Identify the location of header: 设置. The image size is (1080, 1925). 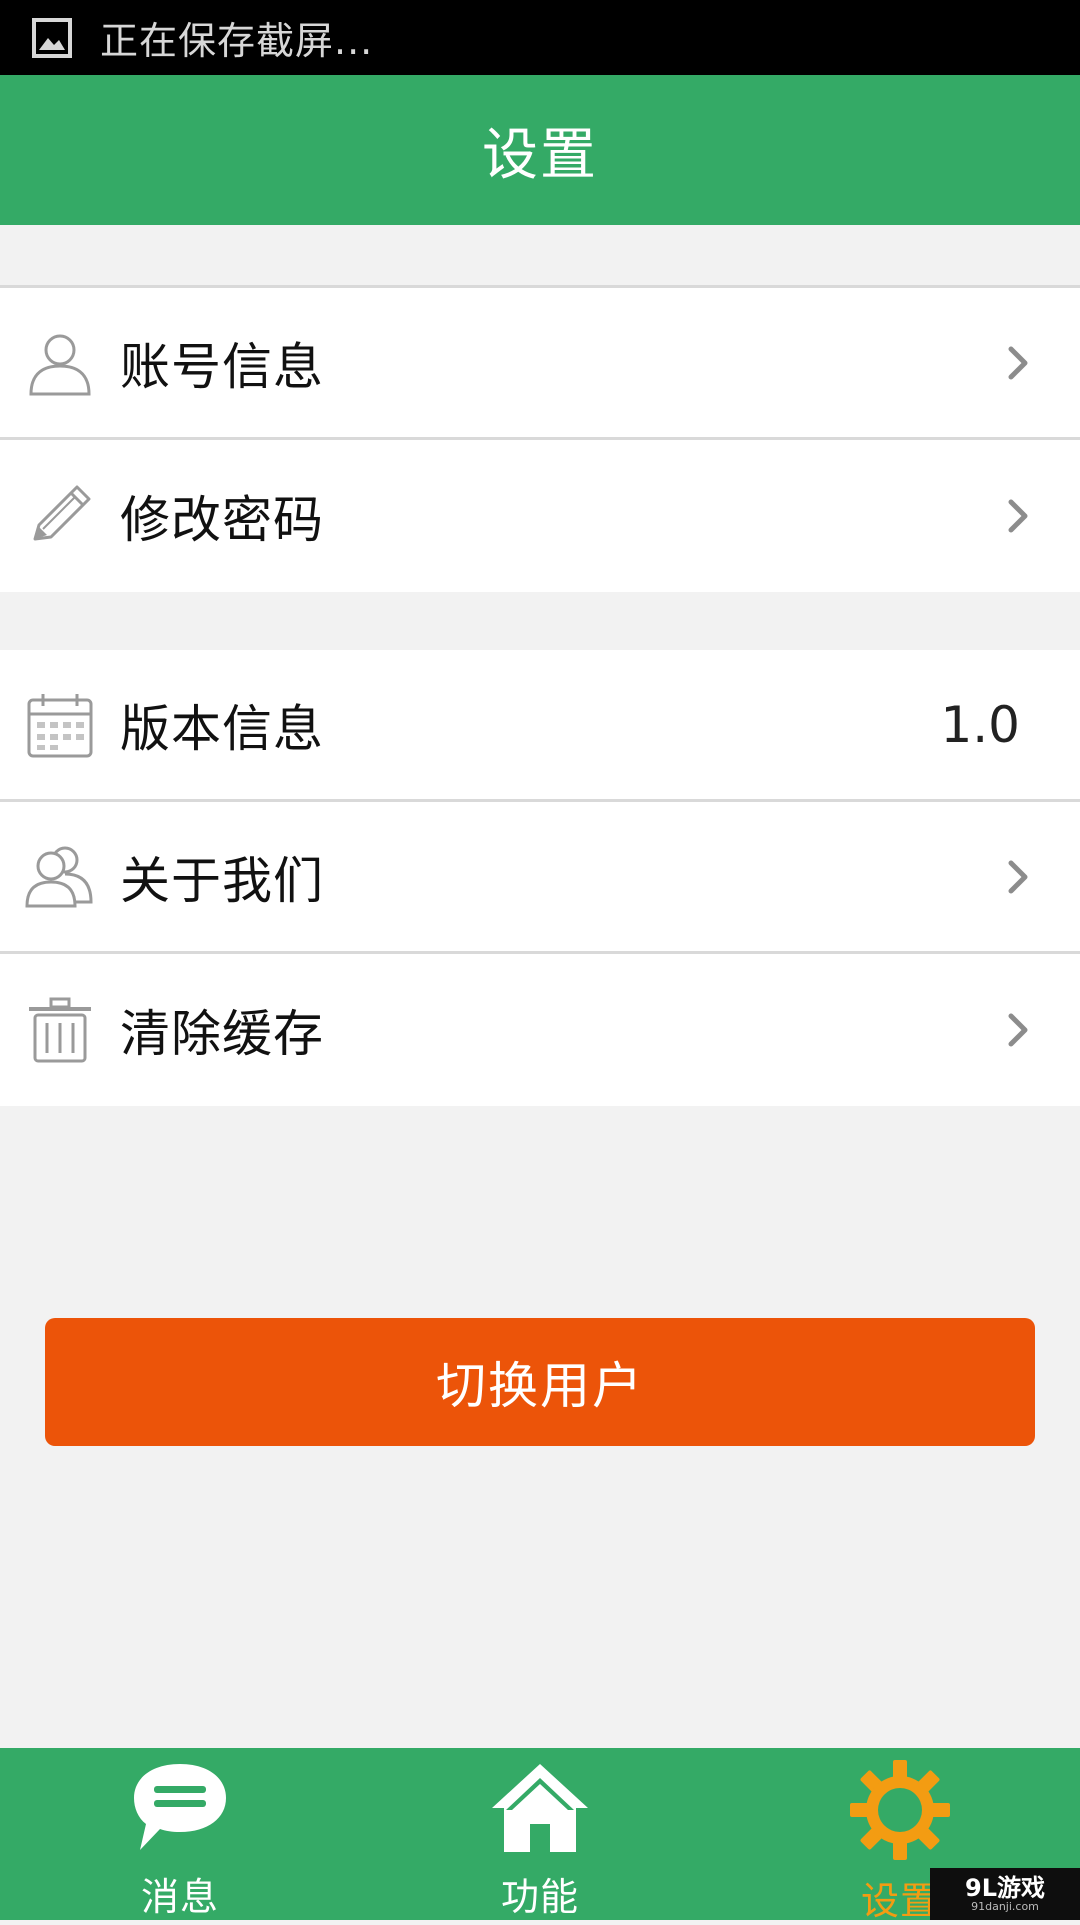
(540, 150).